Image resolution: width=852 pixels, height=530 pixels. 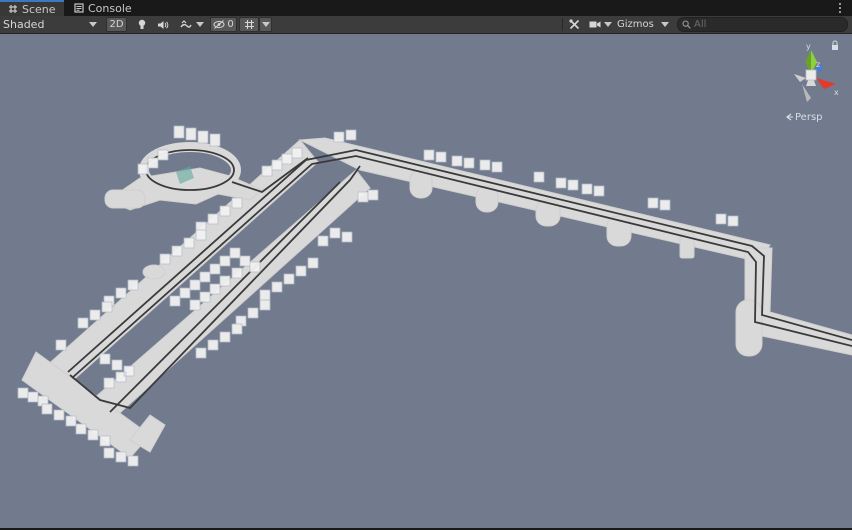 I want to click on draw-mode-value: Shaded, so click(x=24, y=24).